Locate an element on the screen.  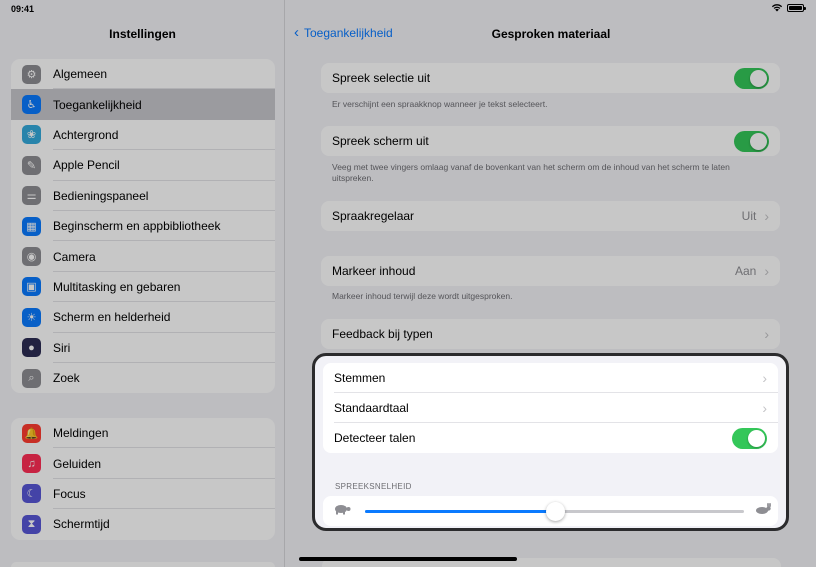
sidebar-item-beginscherm-en-appbibliotheek: ▦ Beginscherm en appbibliotheek is located at coordinates (143, 226).